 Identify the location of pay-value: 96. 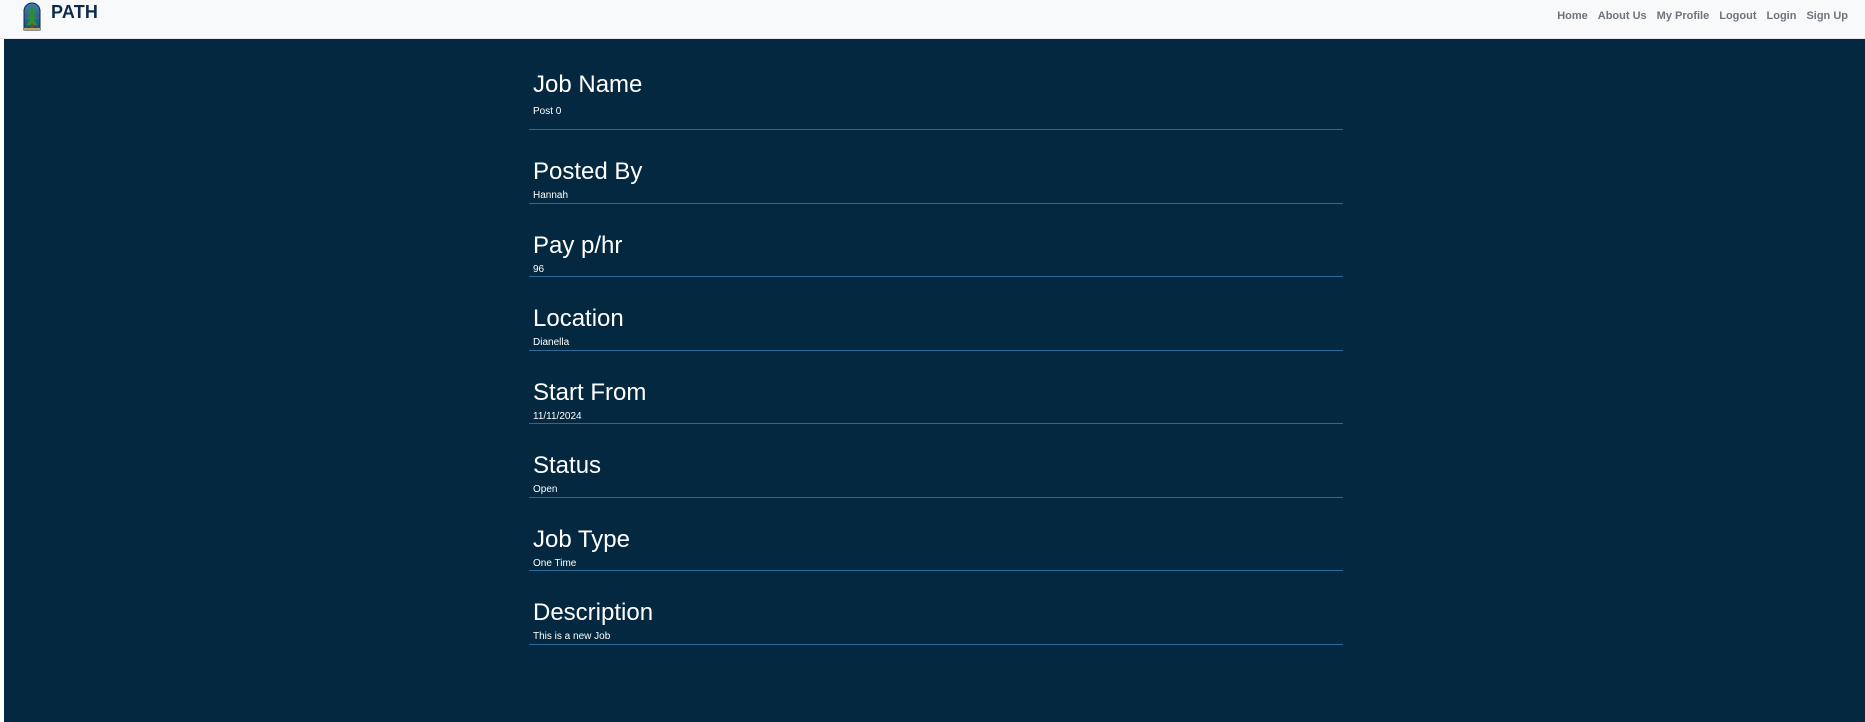
(539, 269).